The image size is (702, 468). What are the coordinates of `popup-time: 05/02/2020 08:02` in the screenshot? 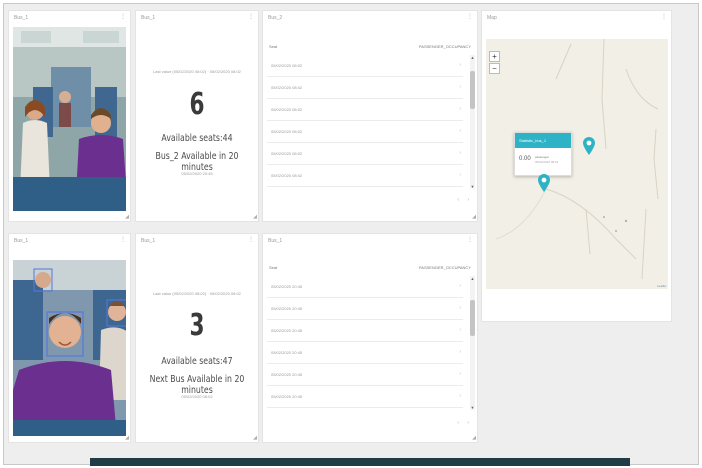 It's located at (547, 162).